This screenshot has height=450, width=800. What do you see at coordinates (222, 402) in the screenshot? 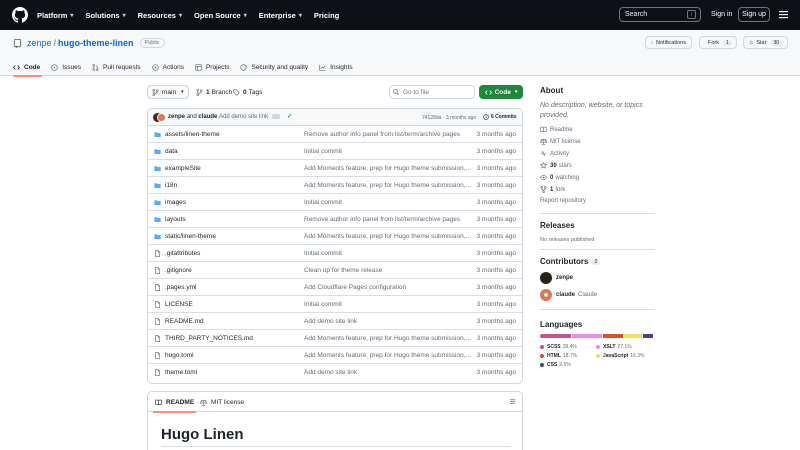
I see `tab-license: MIT license` at bounding box center [222, 402].